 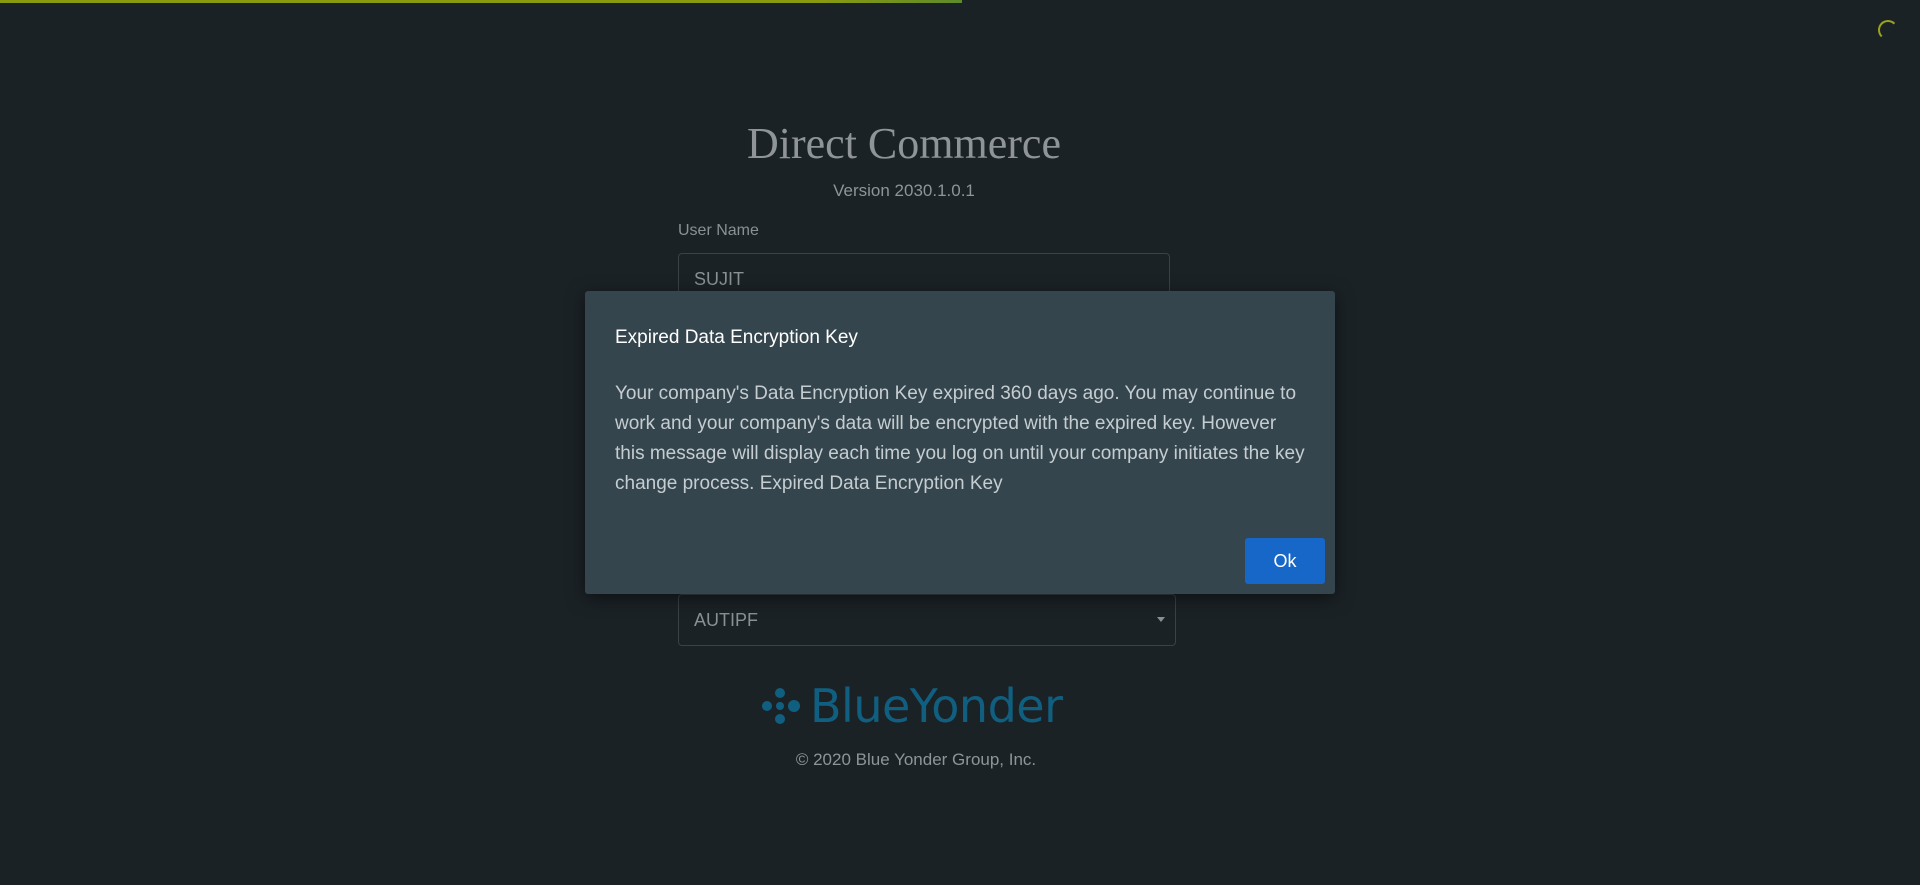 I want to click on brand-logo: BlueYonder, so click(x=910, y=706).